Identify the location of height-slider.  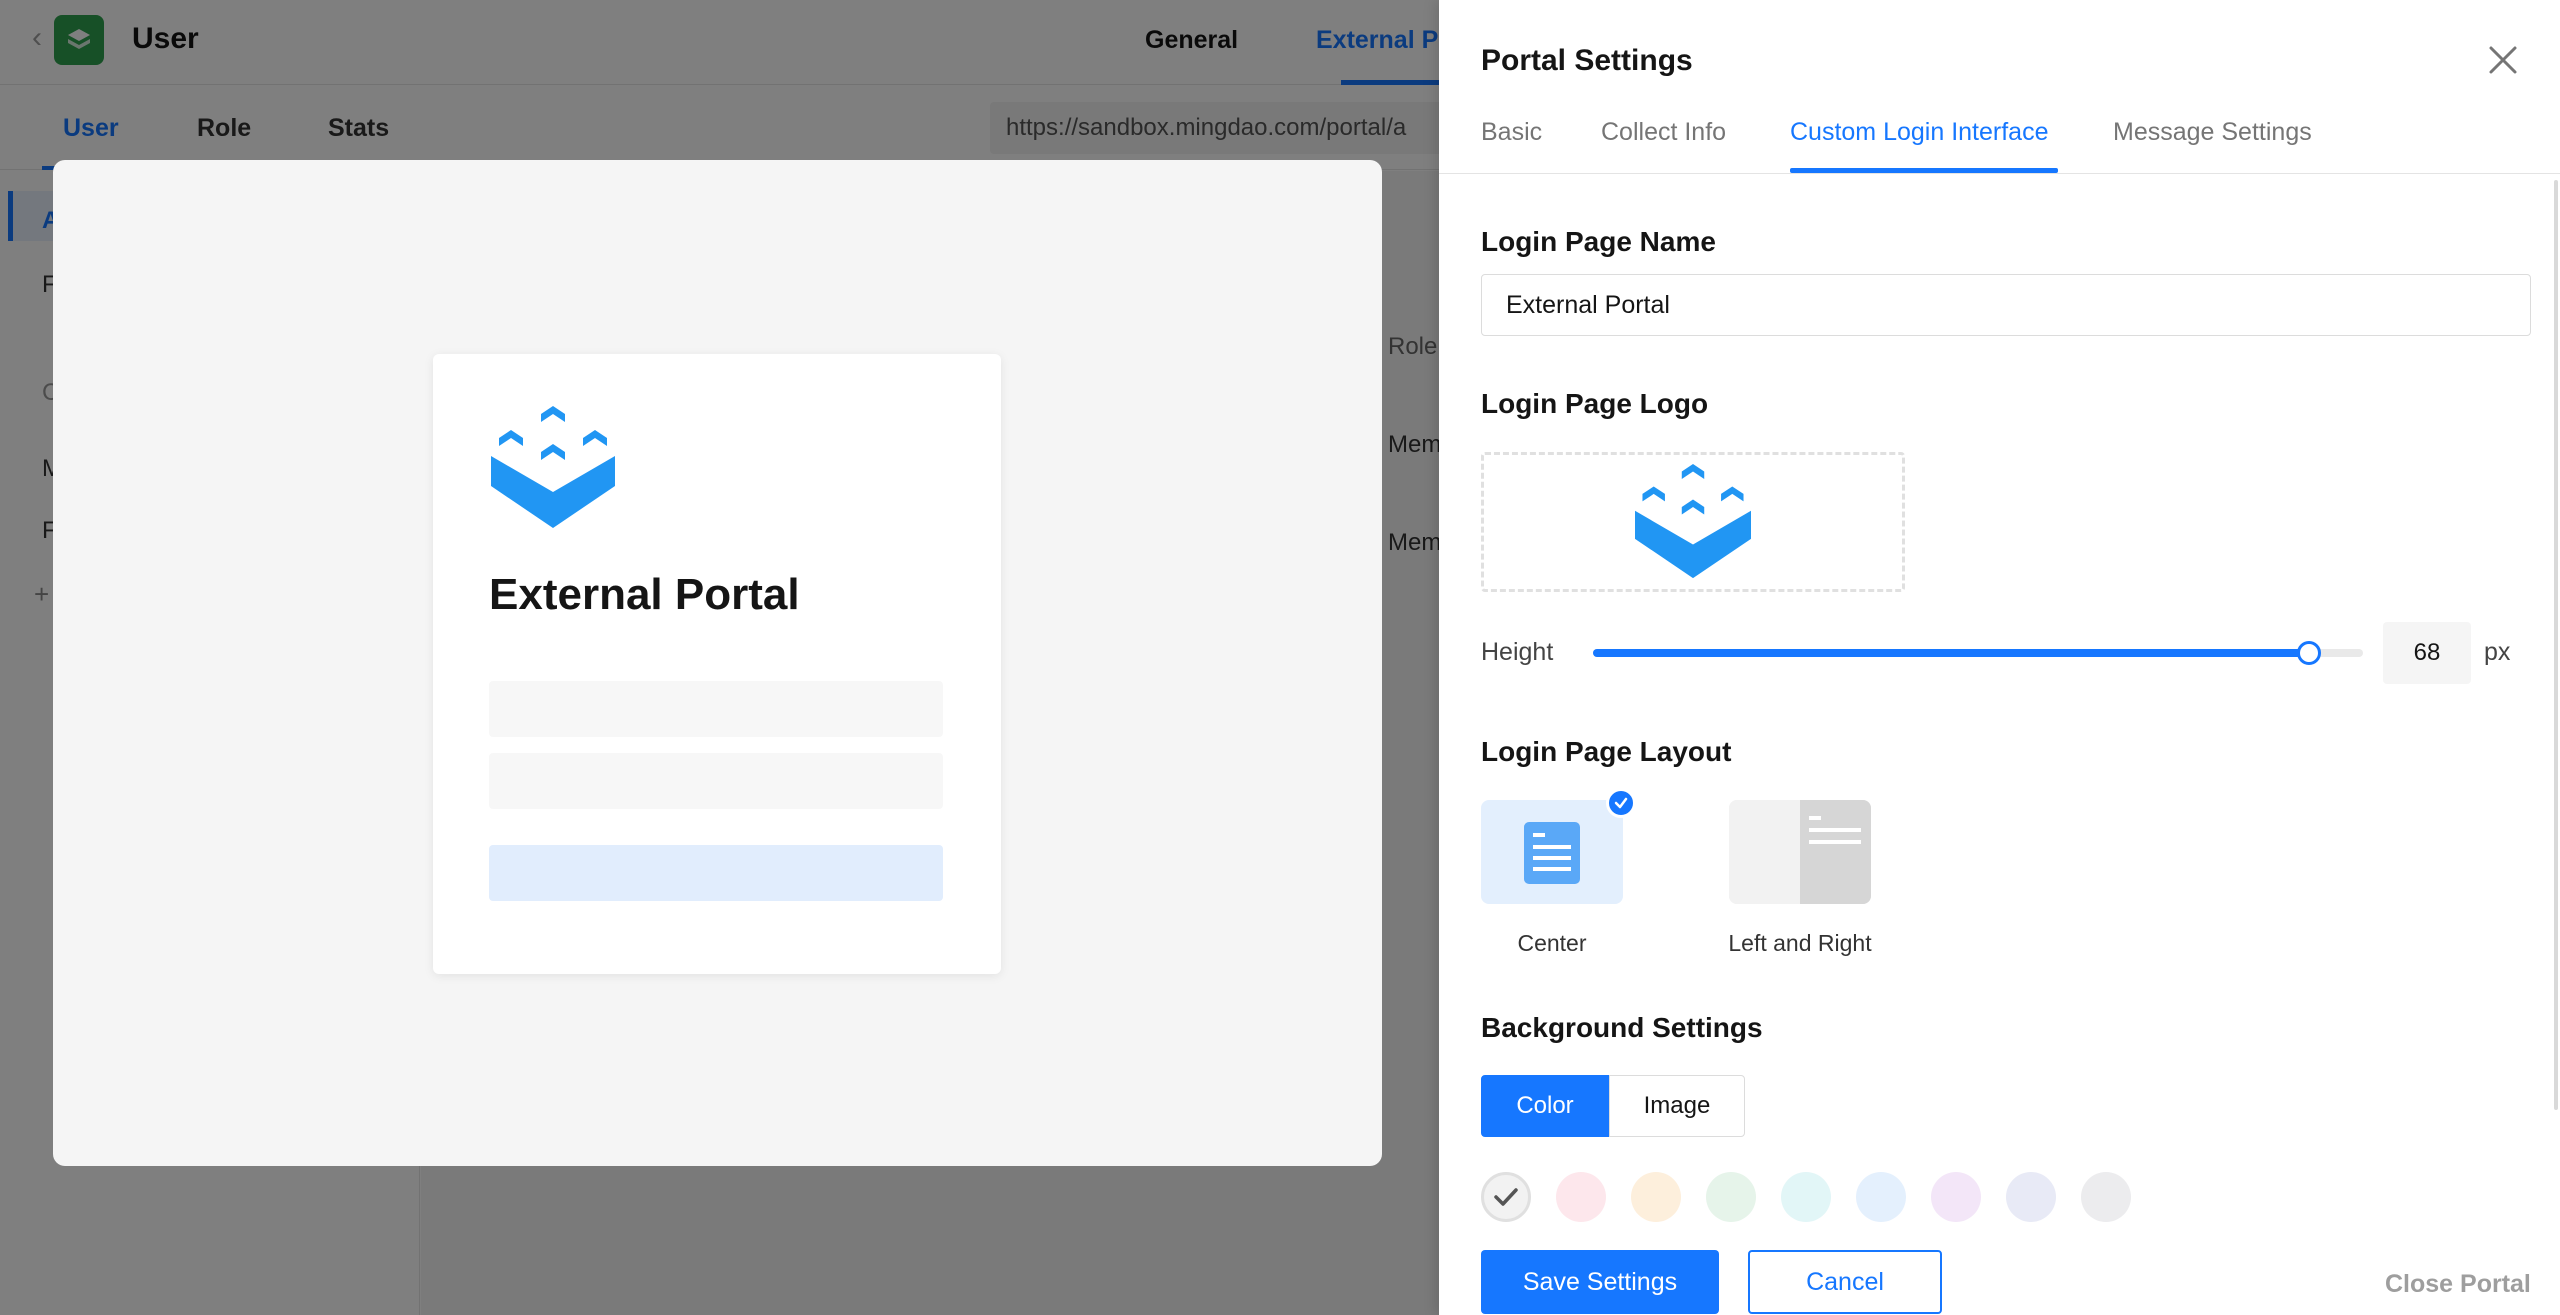
(1978, 653).